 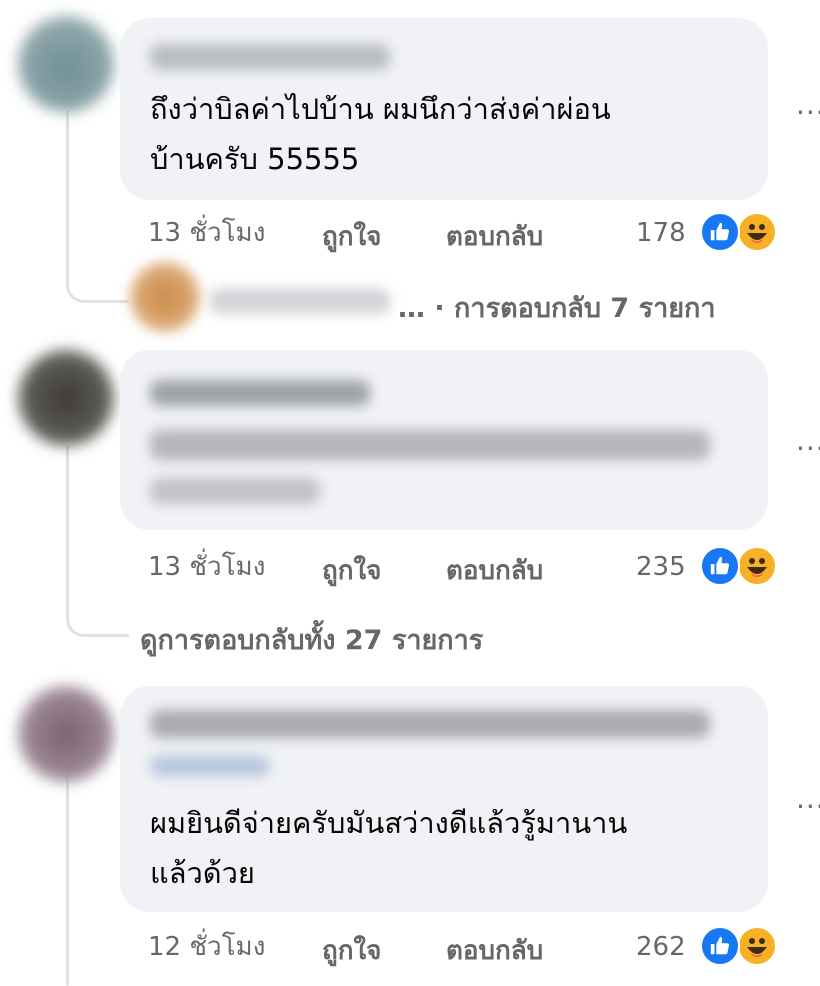 I want to click on comment-bubble, so click(x=444, y=440).